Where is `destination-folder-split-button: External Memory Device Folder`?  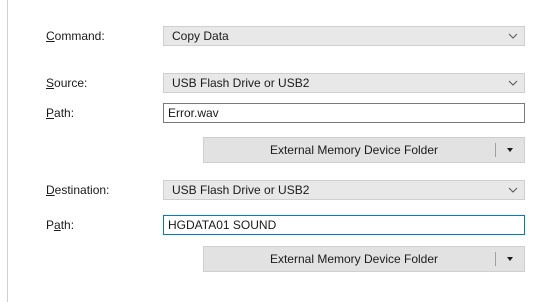
destination-folder-split-button: External Memory Device Folder is located at coordinates (364, 259).